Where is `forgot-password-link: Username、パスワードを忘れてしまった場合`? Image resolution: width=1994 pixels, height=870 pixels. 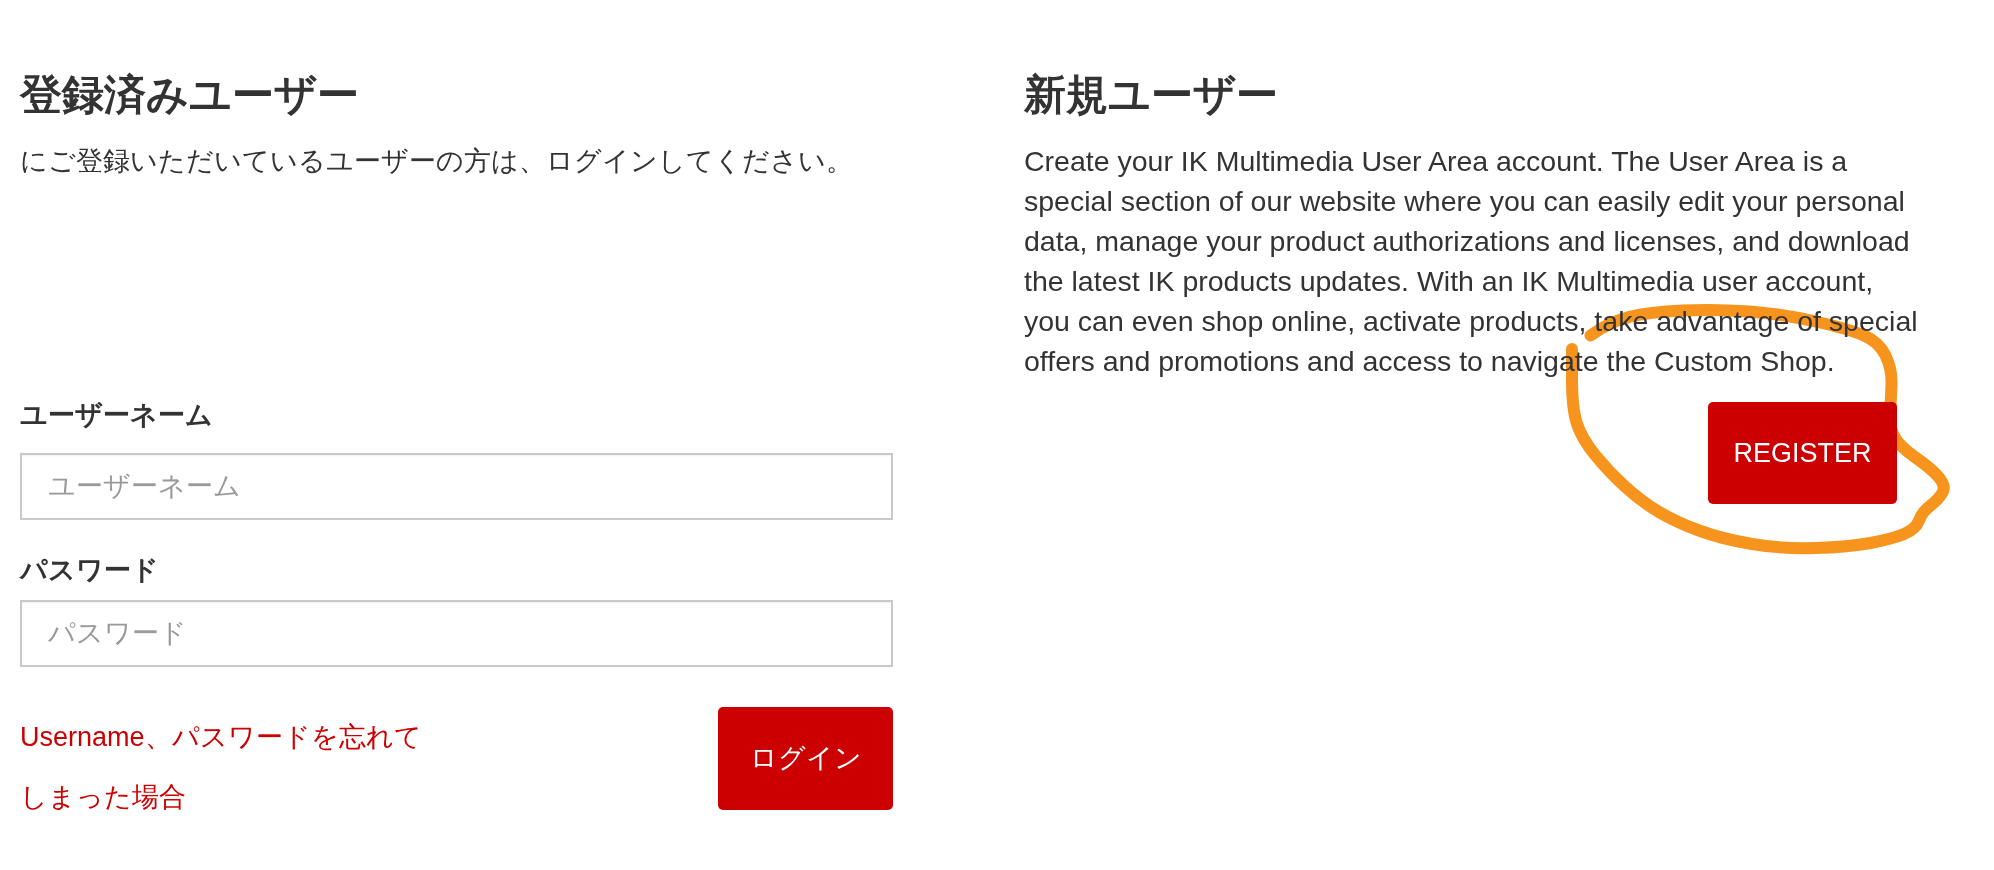
forgot-password-link: Username、パスワードを忘れてしまった場合 is located at coordinates (225, 767).